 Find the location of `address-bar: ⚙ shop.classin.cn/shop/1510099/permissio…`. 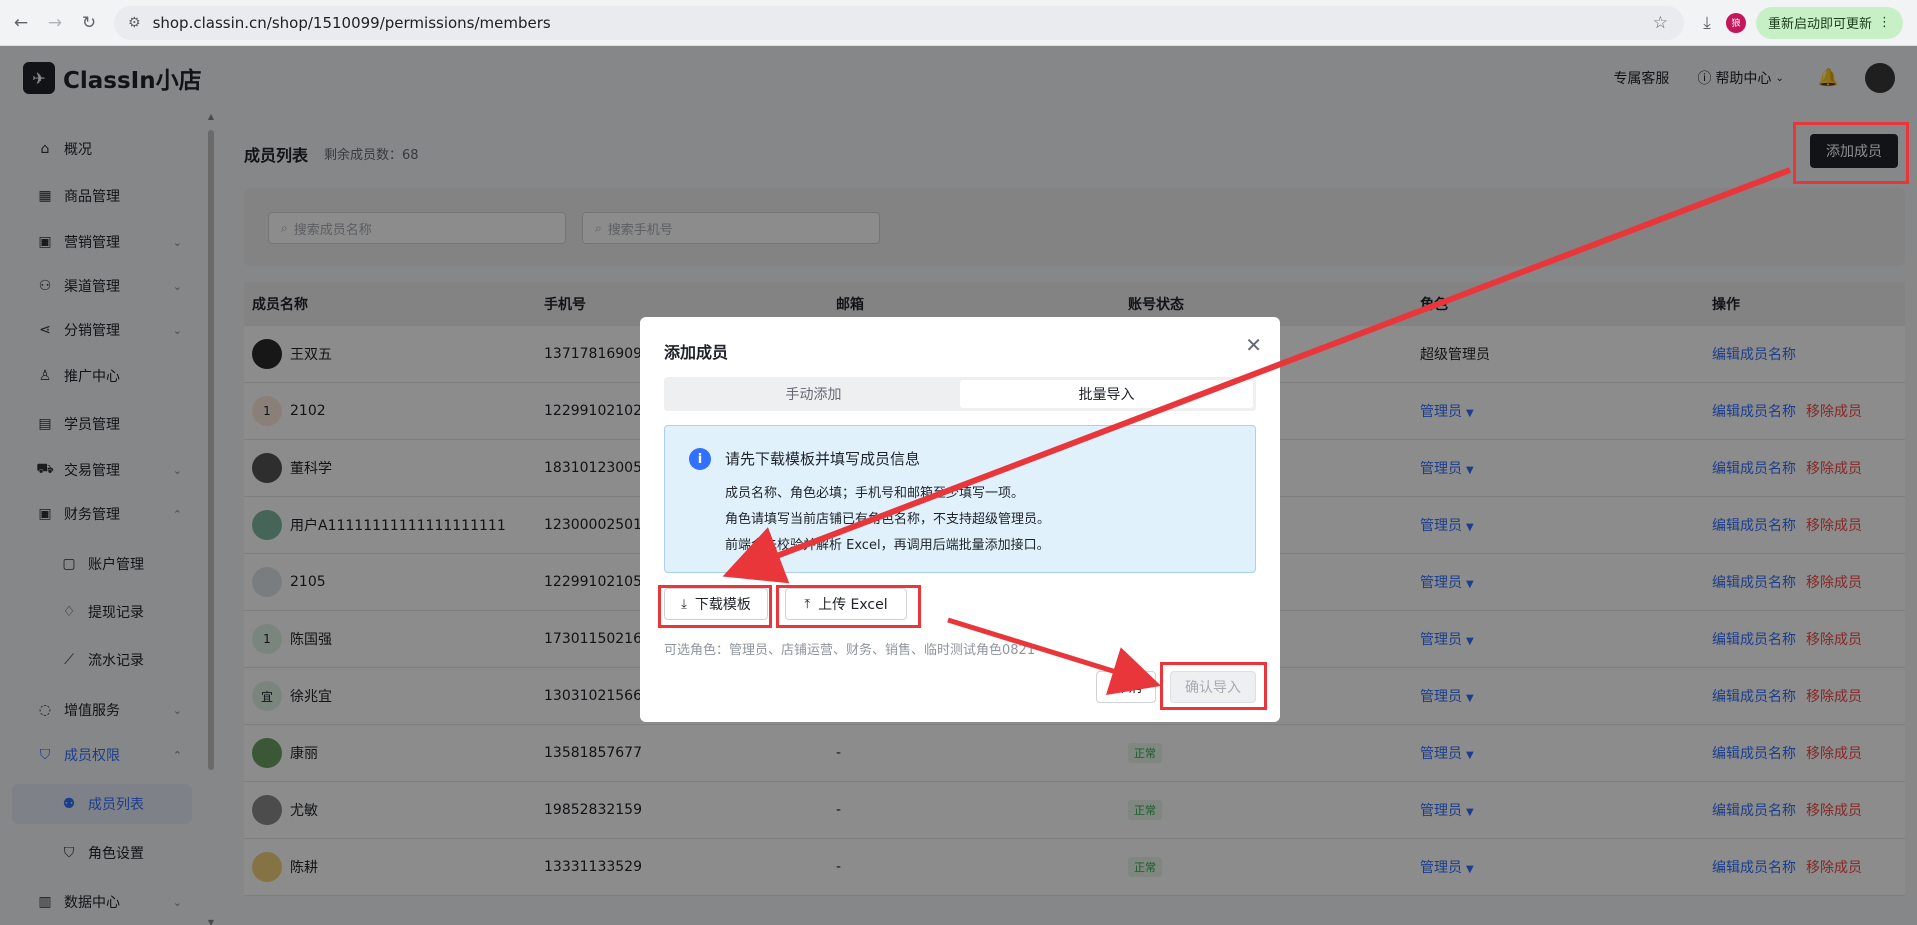

address-bar: ⚙ shop.classin.cn/shop/1510099/permissio… is located at coordinates (899, 22).